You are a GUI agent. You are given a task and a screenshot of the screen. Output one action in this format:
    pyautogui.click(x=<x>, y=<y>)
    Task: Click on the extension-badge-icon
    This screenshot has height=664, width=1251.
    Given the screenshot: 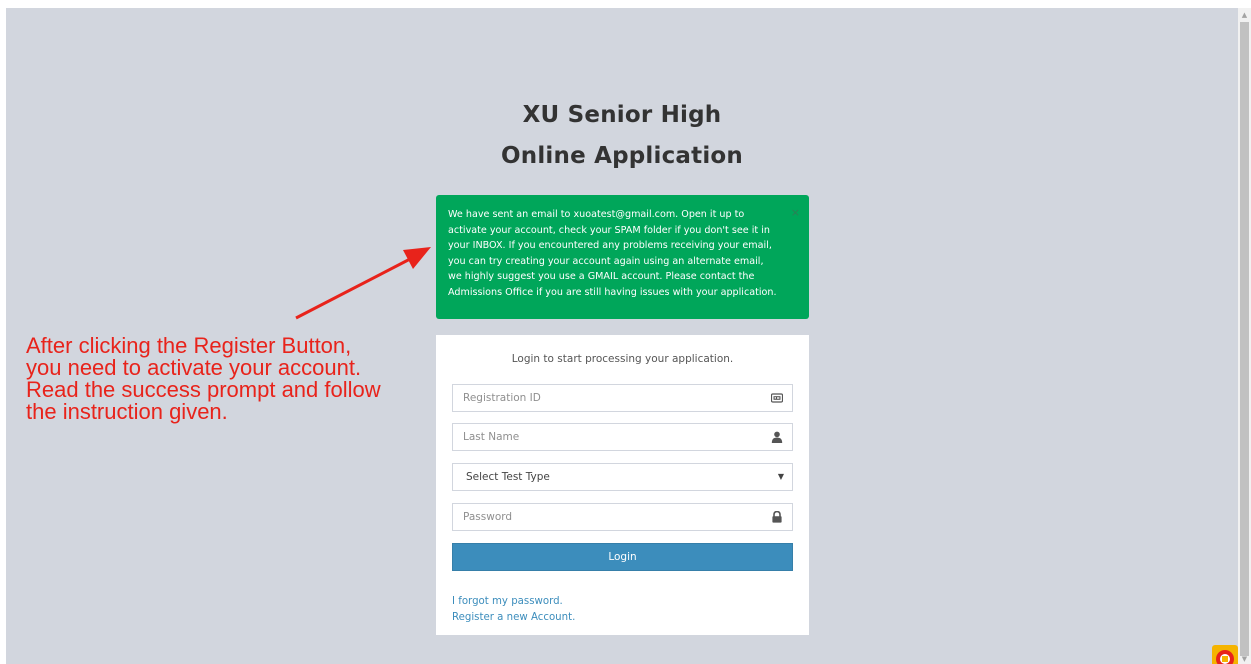 What is the action you would take?
    pyautogui.click(x=1225, y=654)
    